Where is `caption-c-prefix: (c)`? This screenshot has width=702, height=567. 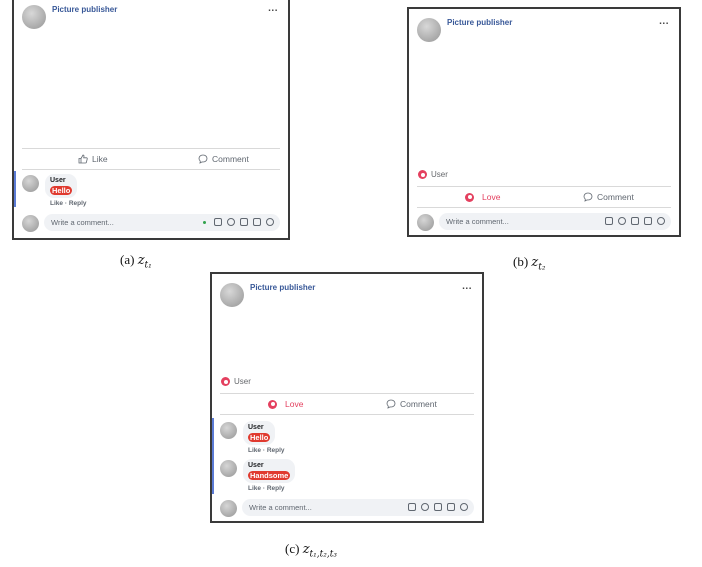
caption-c-prefix: (c) is located at coordinates (292, 548).